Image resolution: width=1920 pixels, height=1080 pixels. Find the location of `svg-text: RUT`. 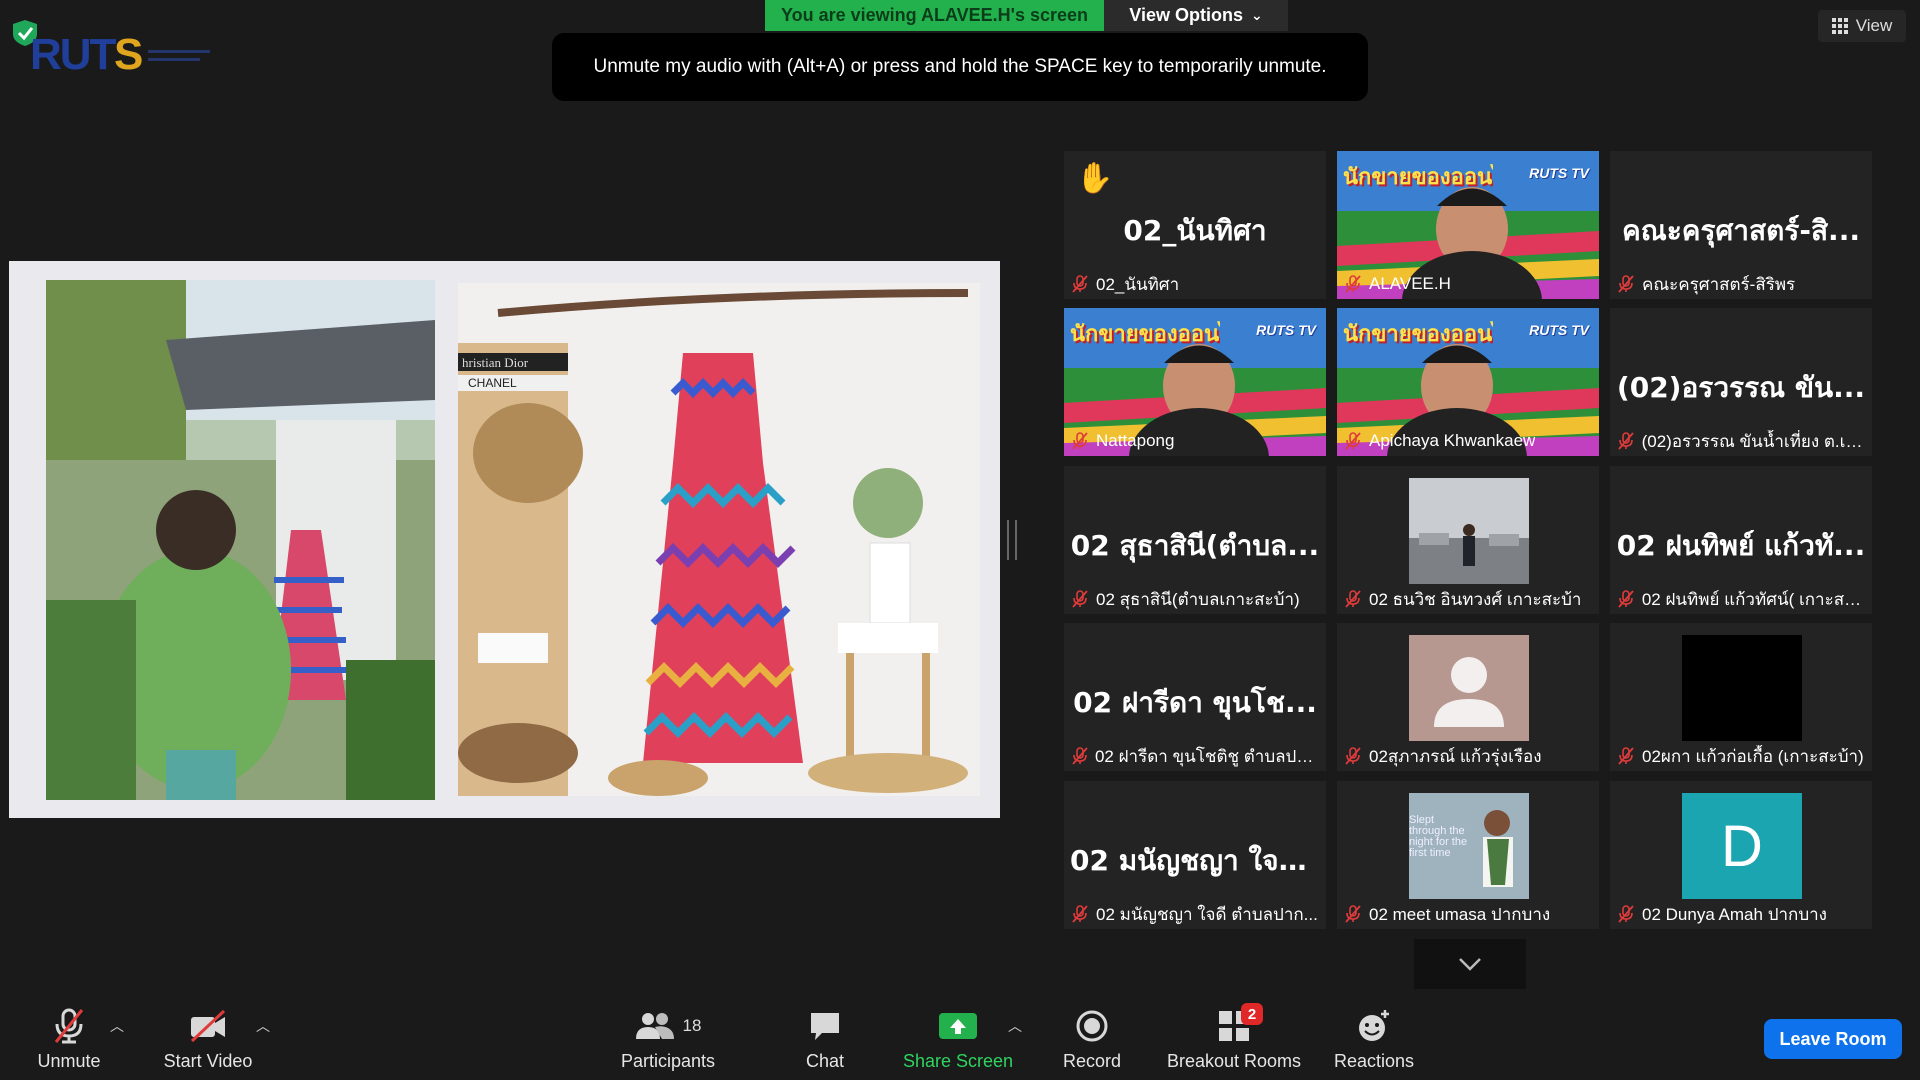

svg-text: RUT is located at coordinates (73, 52).